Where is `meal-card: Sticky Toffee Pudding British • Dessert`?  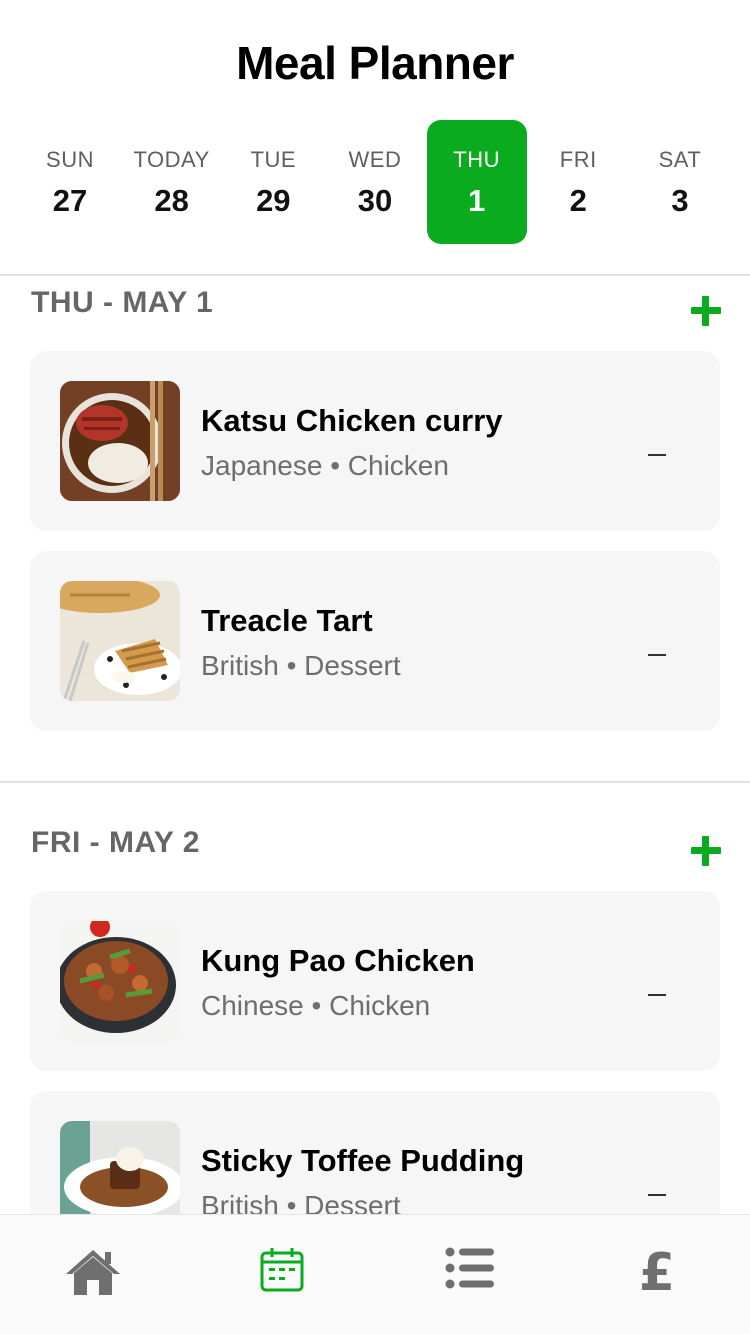
meal-card: Sticky Toffee Pudding British • Dessert is located at coordinates (375, 1152).